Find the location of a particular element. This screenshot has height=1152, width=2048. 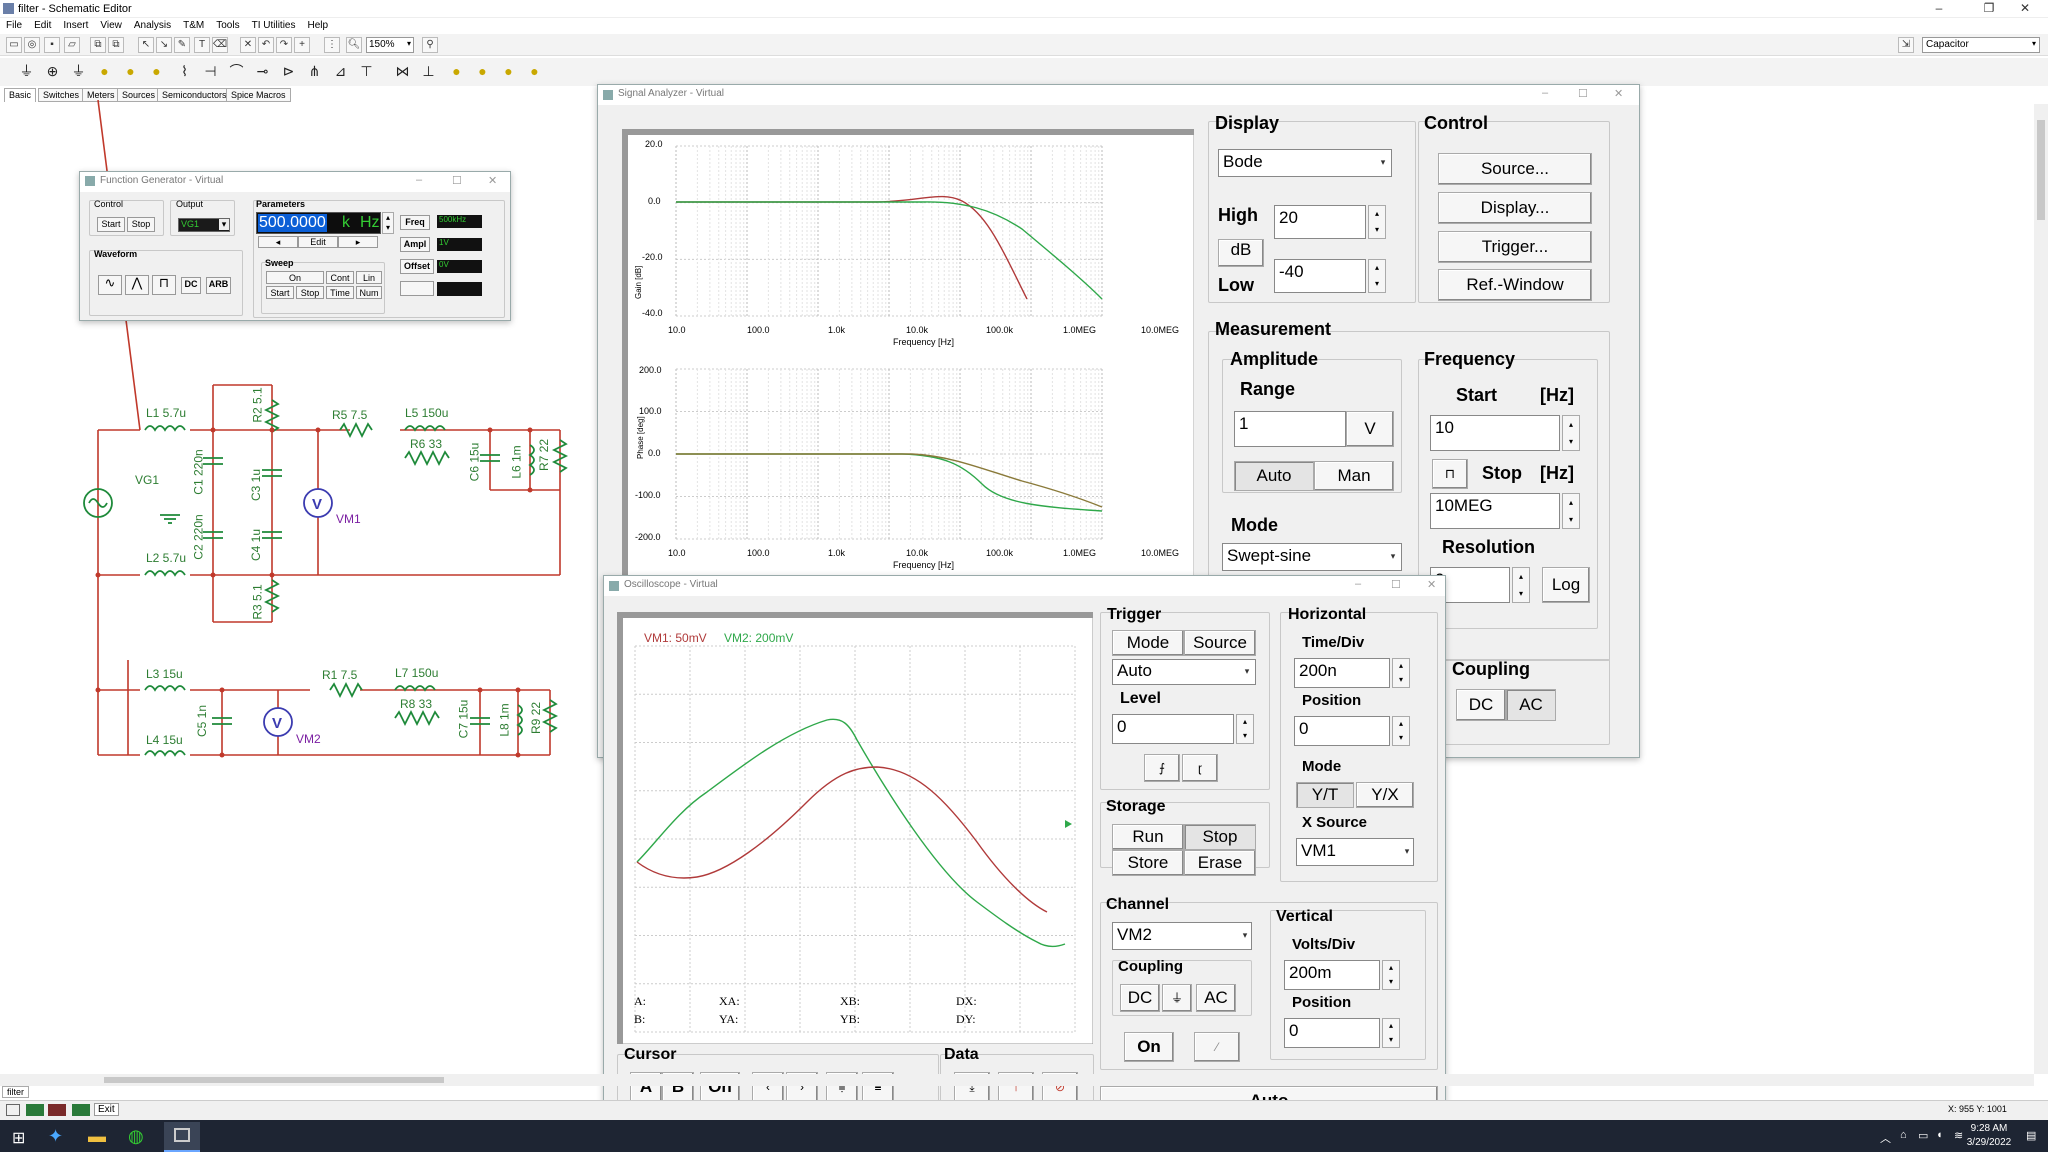

sa-v-button: V is located at coordinates (1370, 429).